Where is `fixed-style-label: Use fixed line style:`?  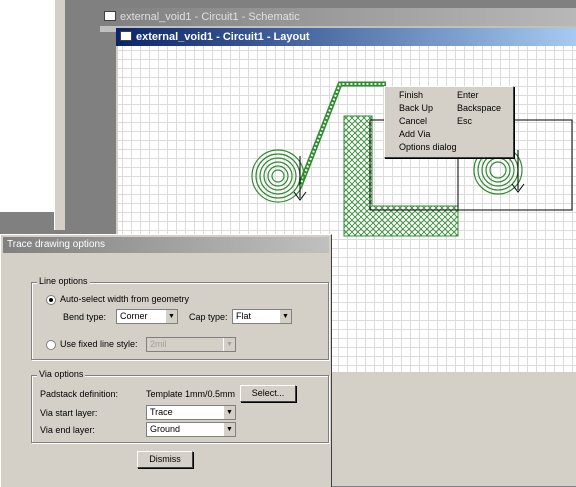 fixed-style-label: Use fixed line style: is located at coordinates (99, 344).